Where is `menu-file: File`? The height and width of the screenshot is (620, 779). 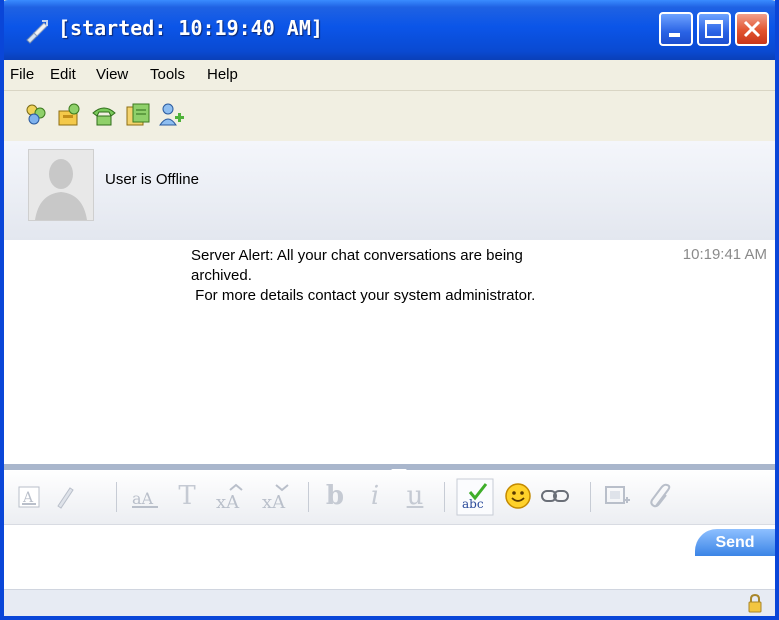 menu-file: File is located at coordinates (22, 74).